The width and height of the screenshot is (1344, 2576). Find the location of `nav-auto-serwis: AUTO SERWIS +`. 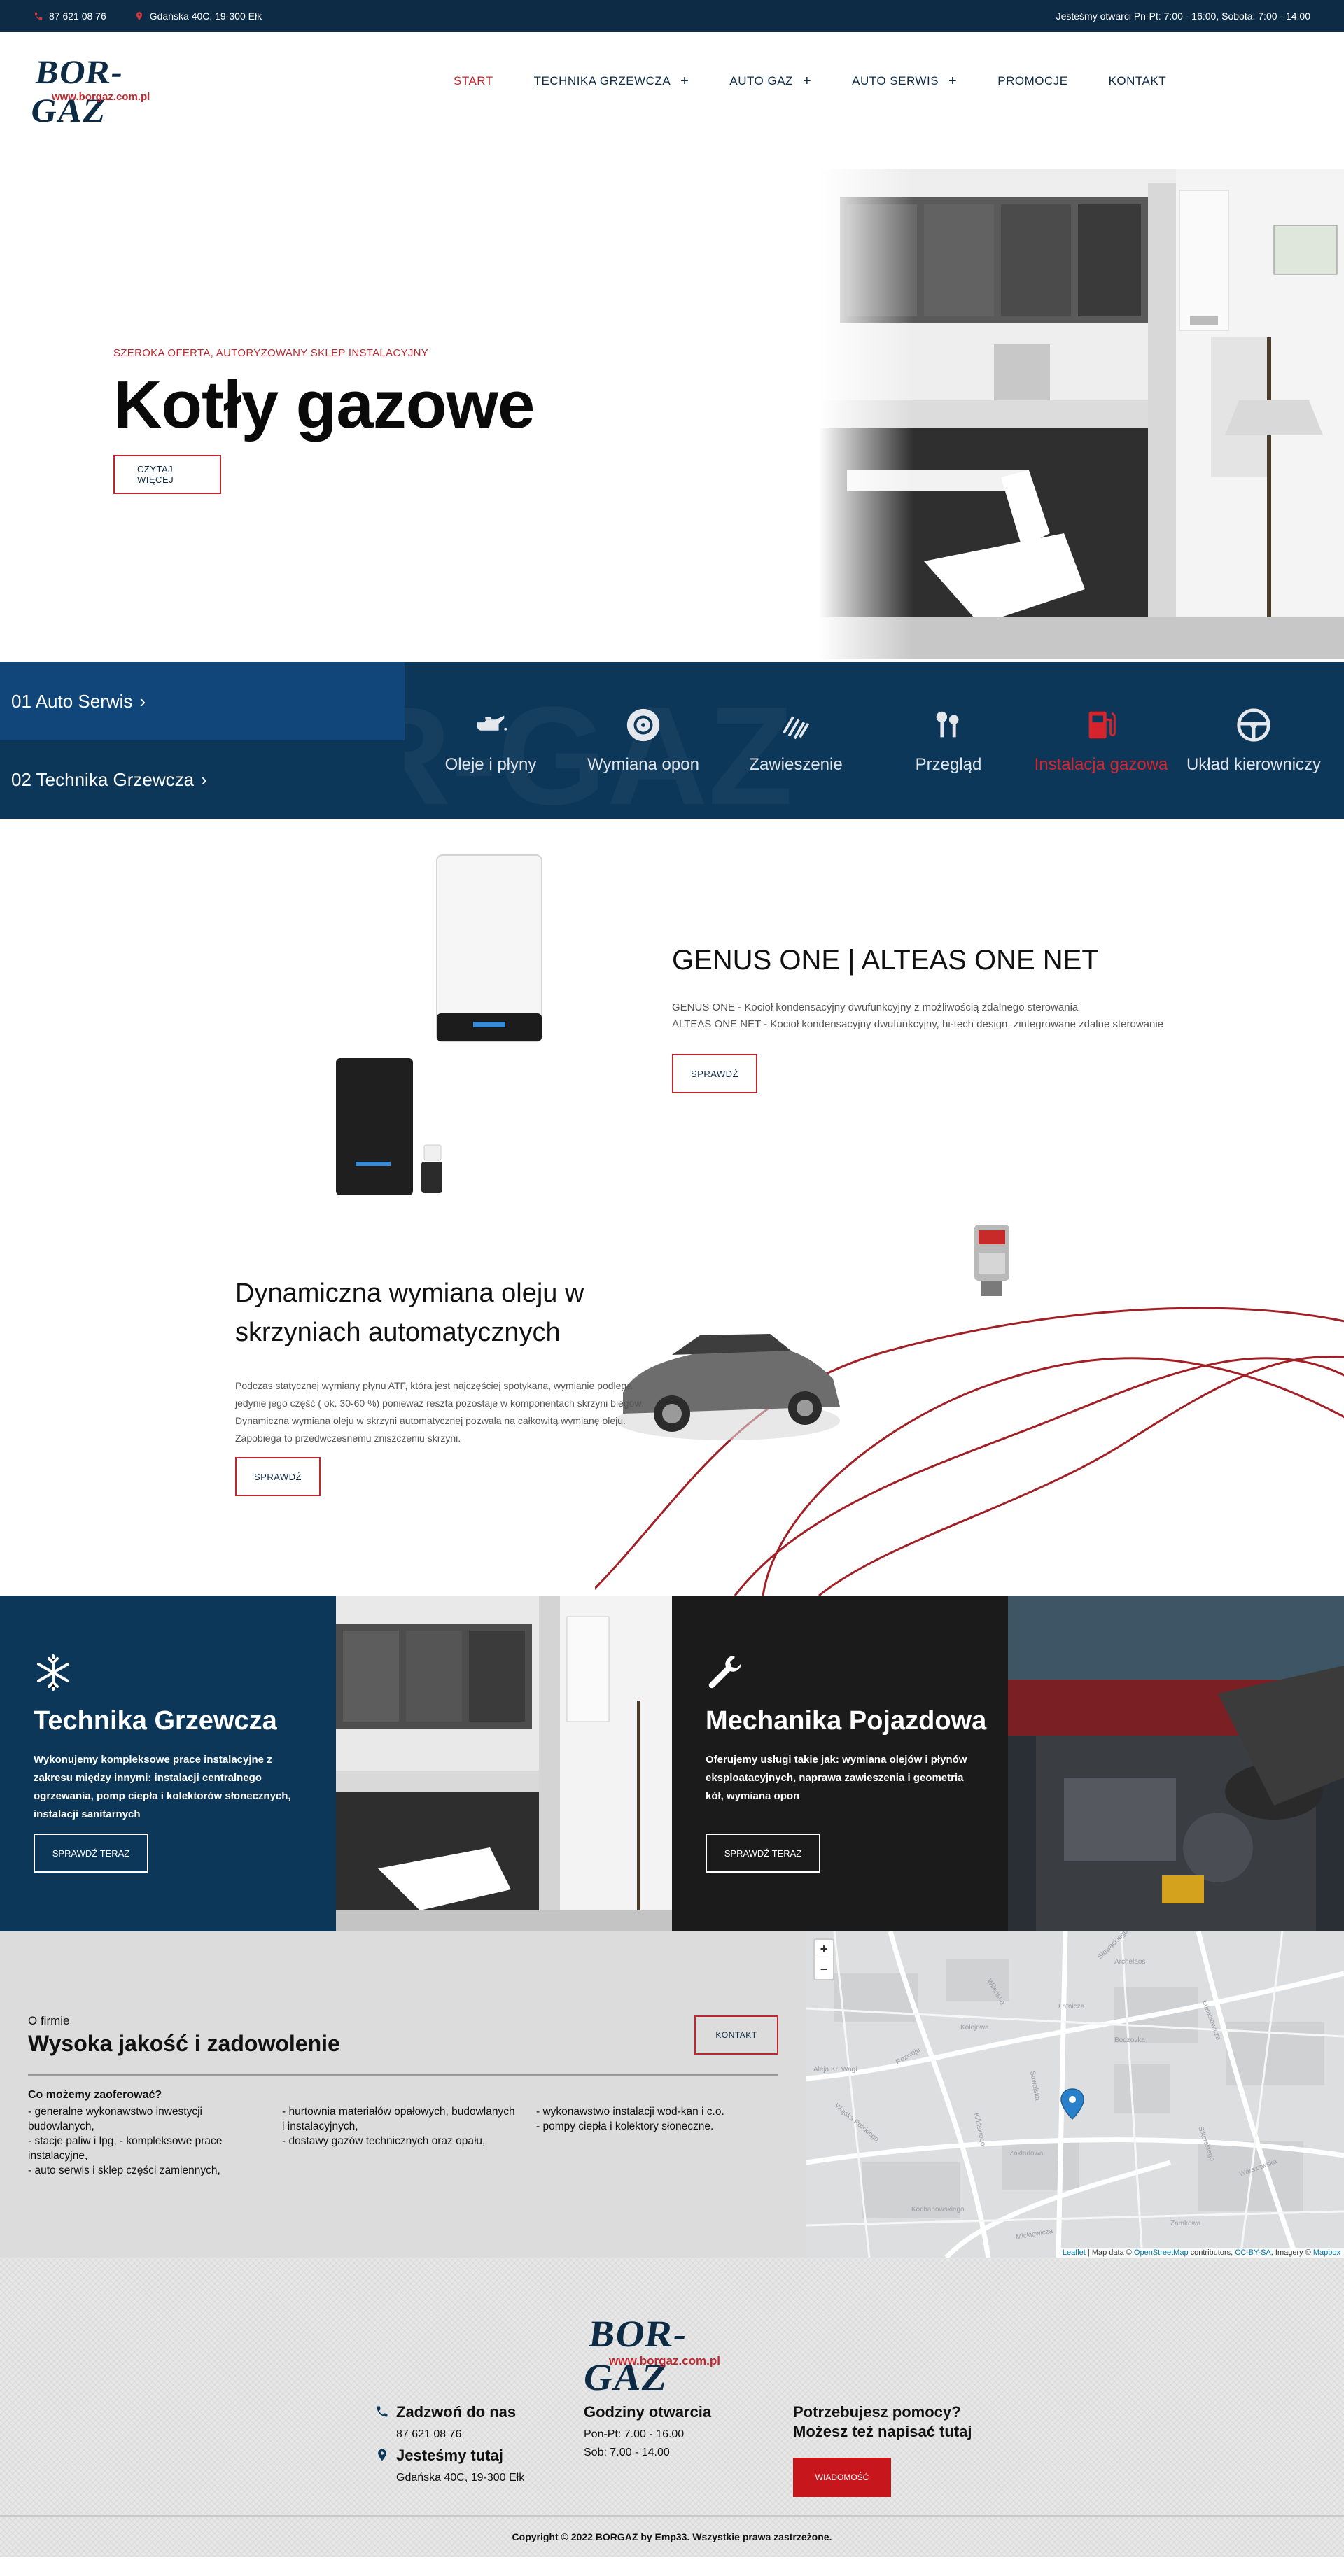

nav-auto-serwis: AUTO SERWIS + is located at coordinates (904, 81).